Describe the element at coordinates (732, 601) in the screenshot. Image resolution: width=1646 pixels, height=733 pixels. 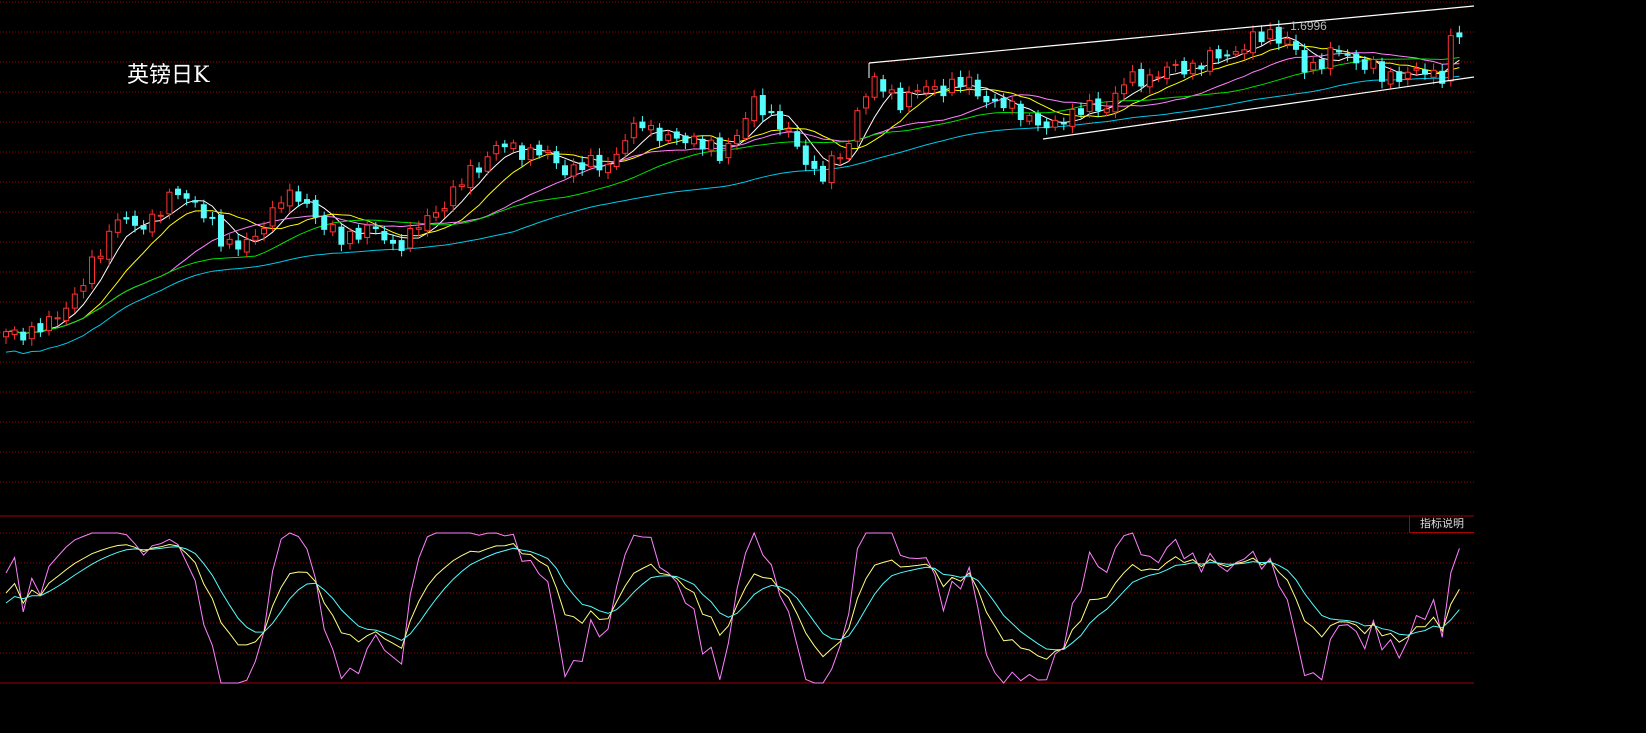
I see `kdj-k-line` at that location.